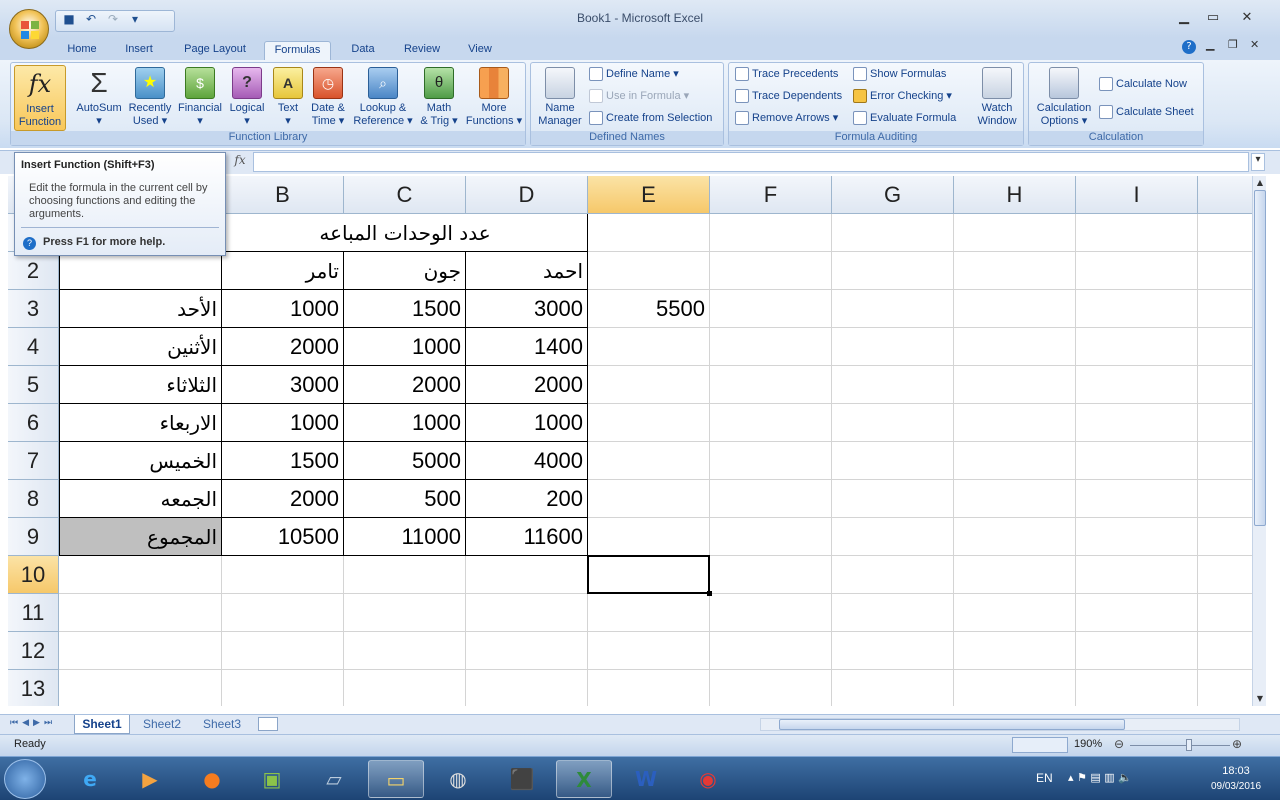  Describe the element at coordinates (33, 499) in the screenshot. I see `row-header-8: 8` at that location.